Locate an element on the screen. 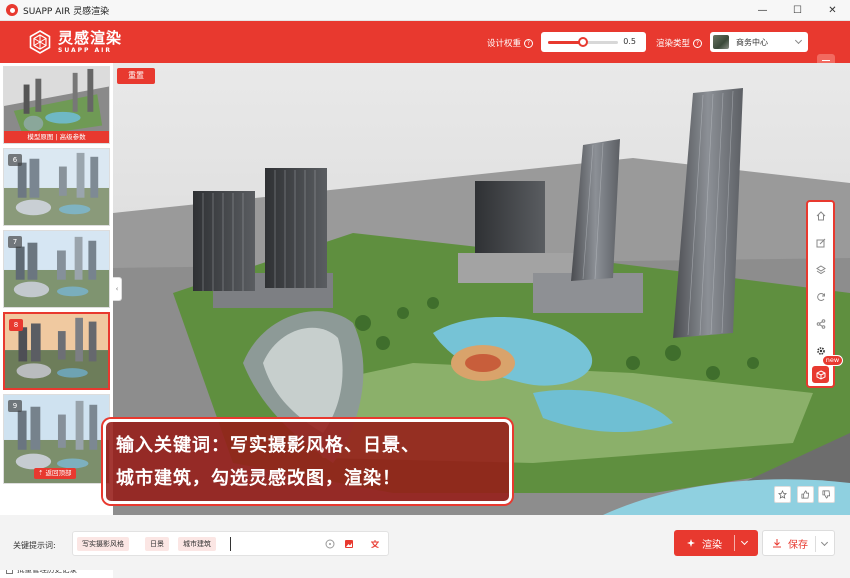  maximize-button: ☐ is located at coordinates (797, 10).